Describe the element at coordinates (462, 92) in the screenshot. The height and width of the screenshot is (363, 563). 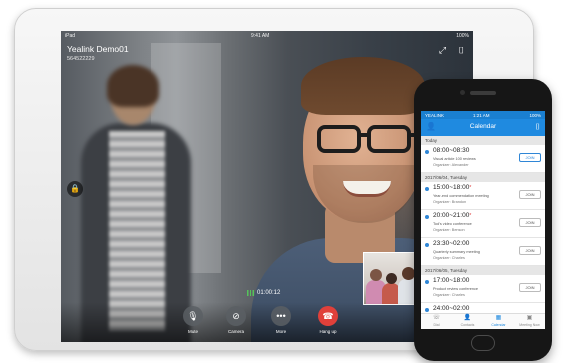
I see `front-camera` at that location.